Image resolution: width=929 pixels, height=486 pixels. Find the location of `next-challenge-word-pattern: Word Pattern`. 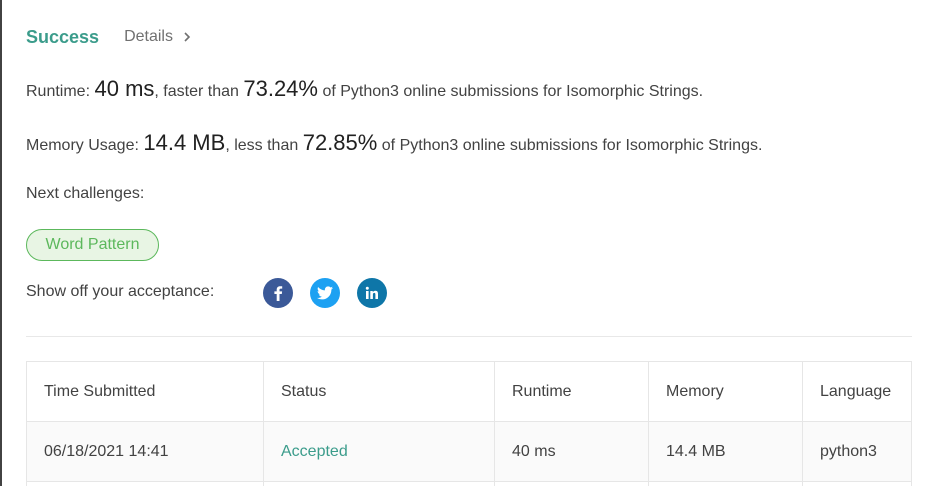

next-challenge-word-pattern: Word Pattern is located at coordinates (92, 245).